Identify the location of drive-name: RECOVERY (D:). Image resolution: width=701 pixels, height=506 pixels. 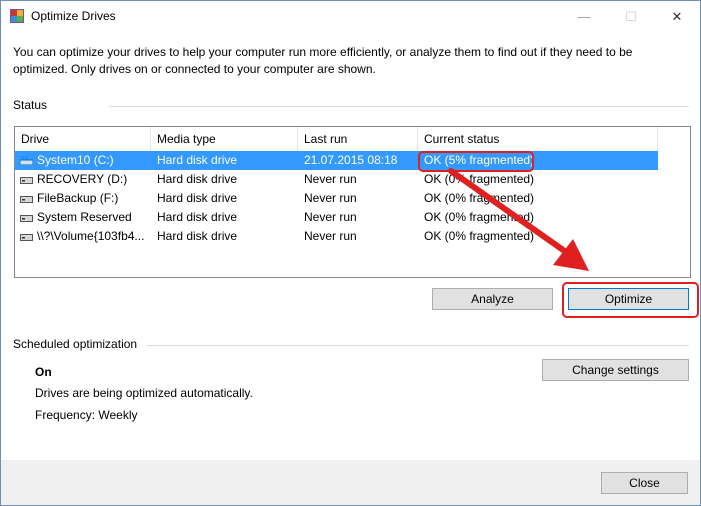
(82, 179).